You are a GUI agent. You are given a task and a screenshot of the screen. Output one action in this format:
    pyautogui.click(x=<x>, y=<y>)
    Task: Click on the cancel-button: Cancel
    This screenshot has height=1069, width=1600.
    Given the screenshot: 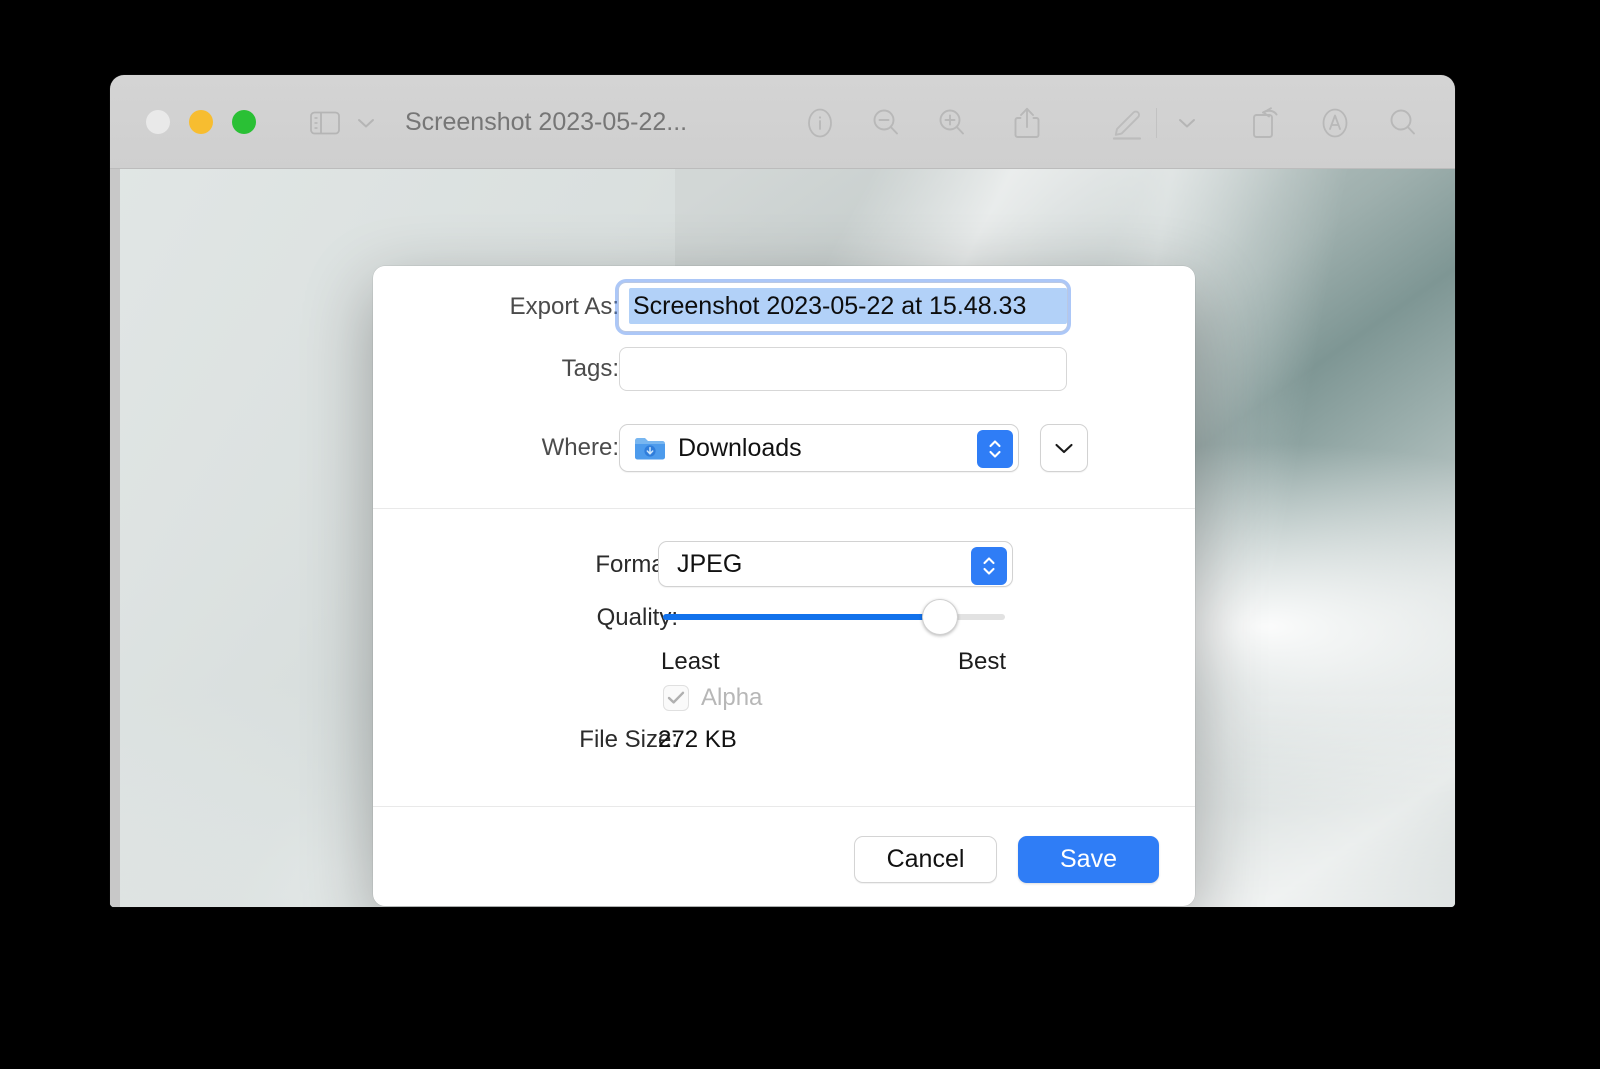 What is the action you would take?
    pyautogui.click(x=925, y=859)
    